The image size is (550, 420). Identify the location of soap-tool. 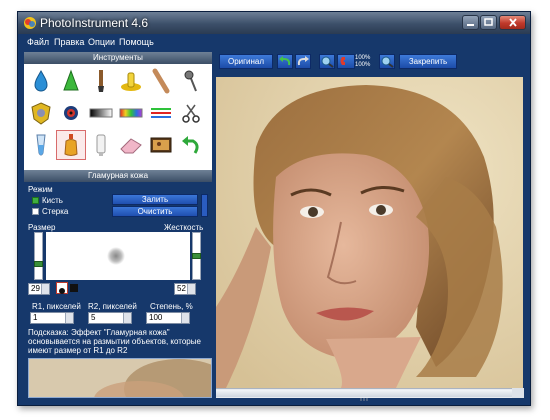
(131, 81).